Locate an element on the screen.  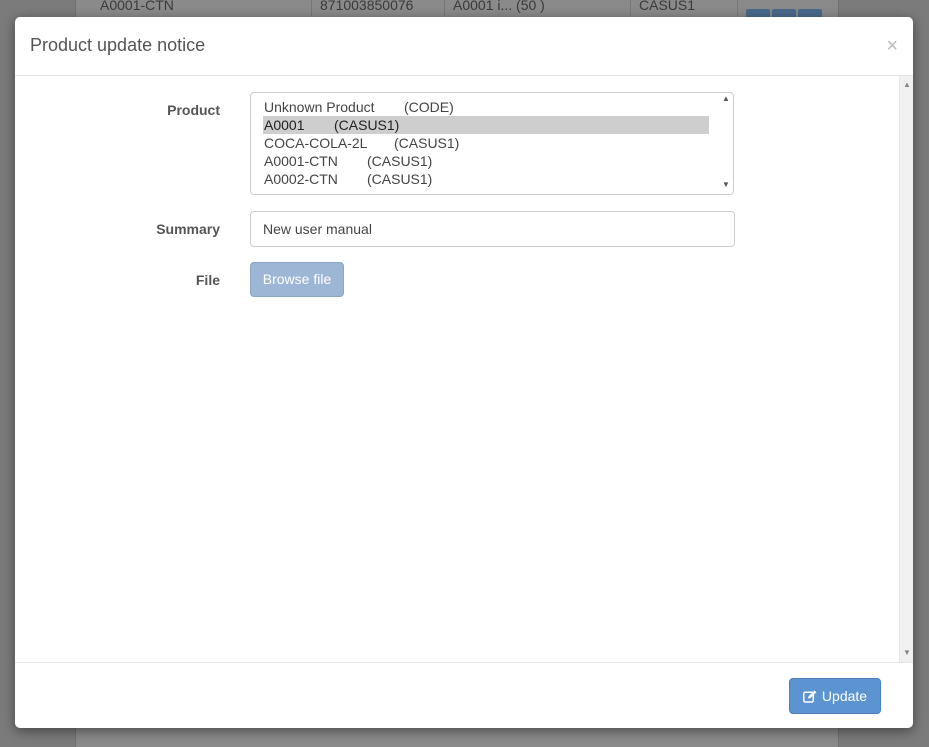
summary-input is located at coordinates (492, 229).